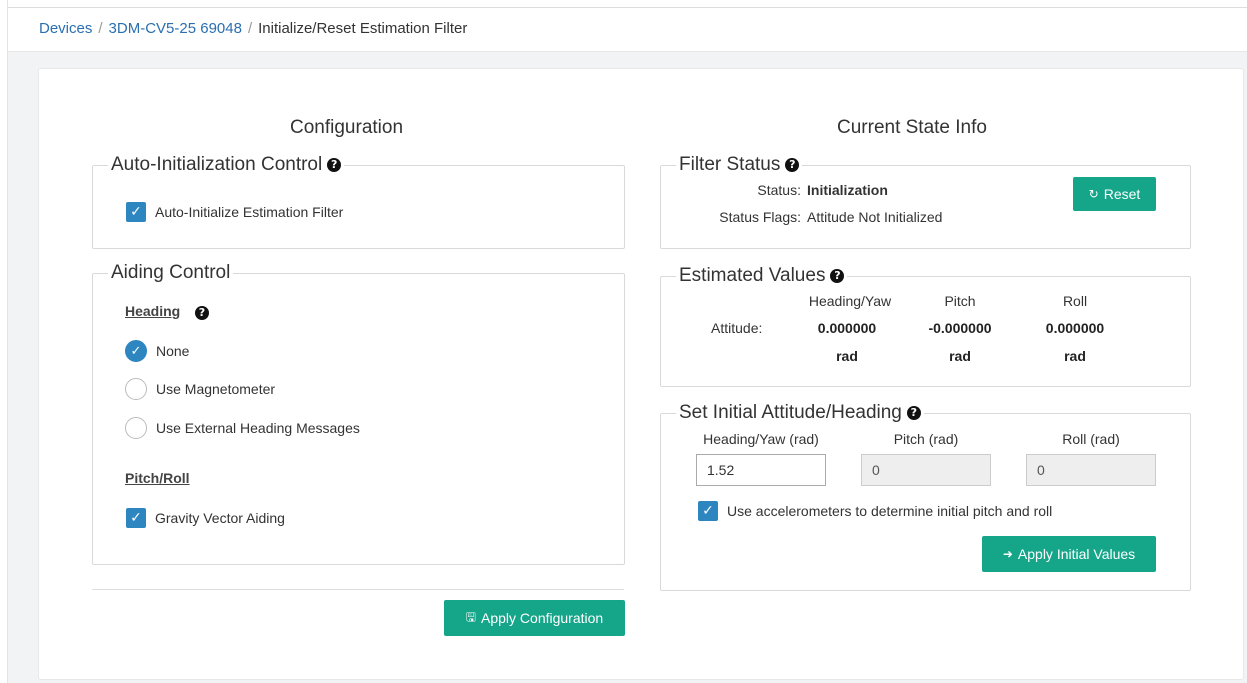 This screenshot has width=1247, height=683. I want to click on status-flags-value: Attitude Not Initialized, so click(875, 217).